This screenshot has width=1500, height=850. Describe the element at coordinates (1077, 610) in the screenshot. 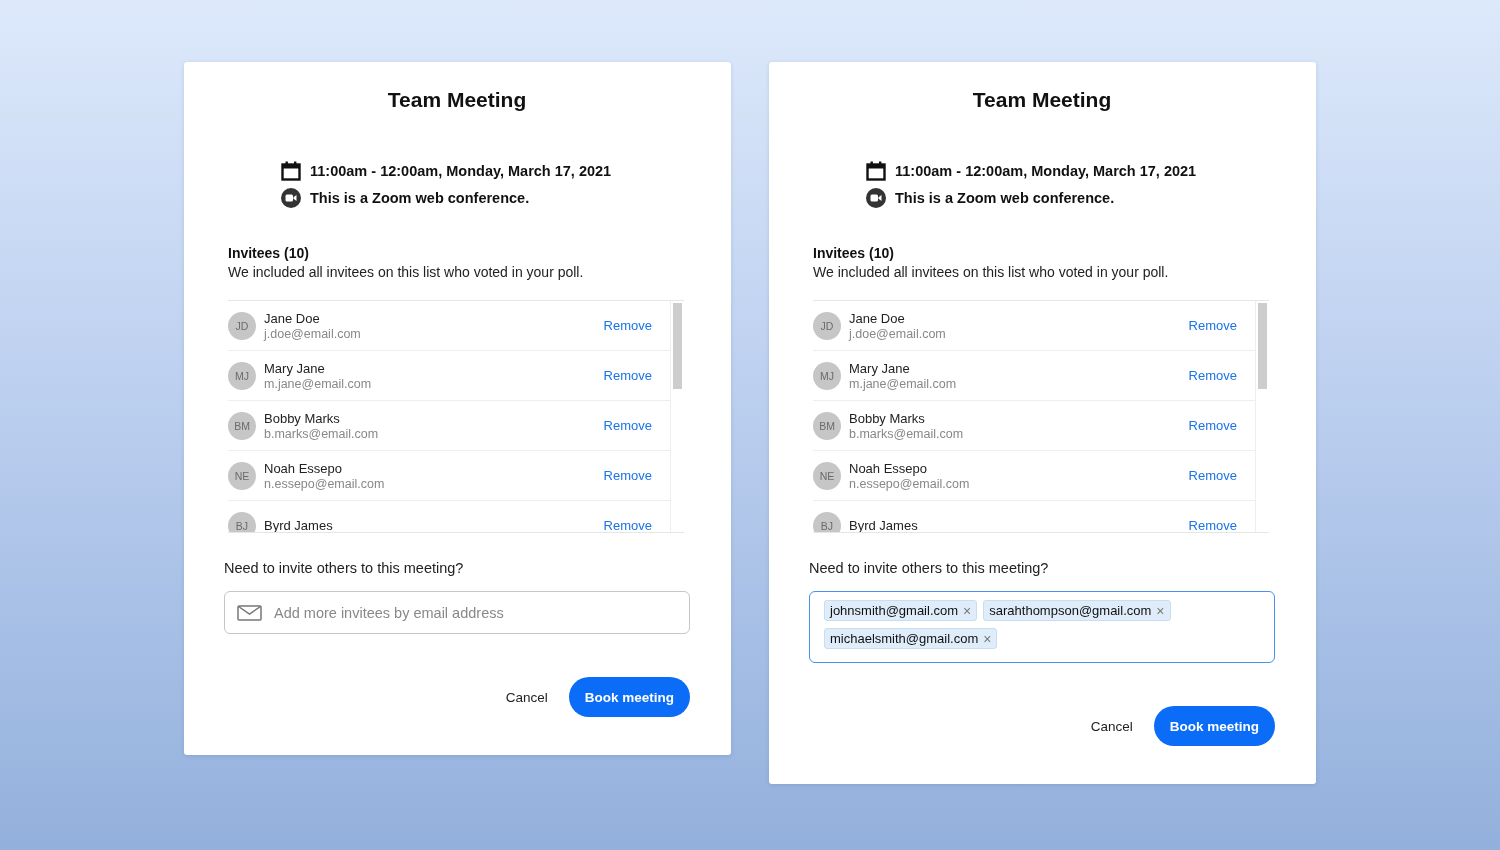

I see `email-chip: sarahthompson@gmail.com ×` at that location.